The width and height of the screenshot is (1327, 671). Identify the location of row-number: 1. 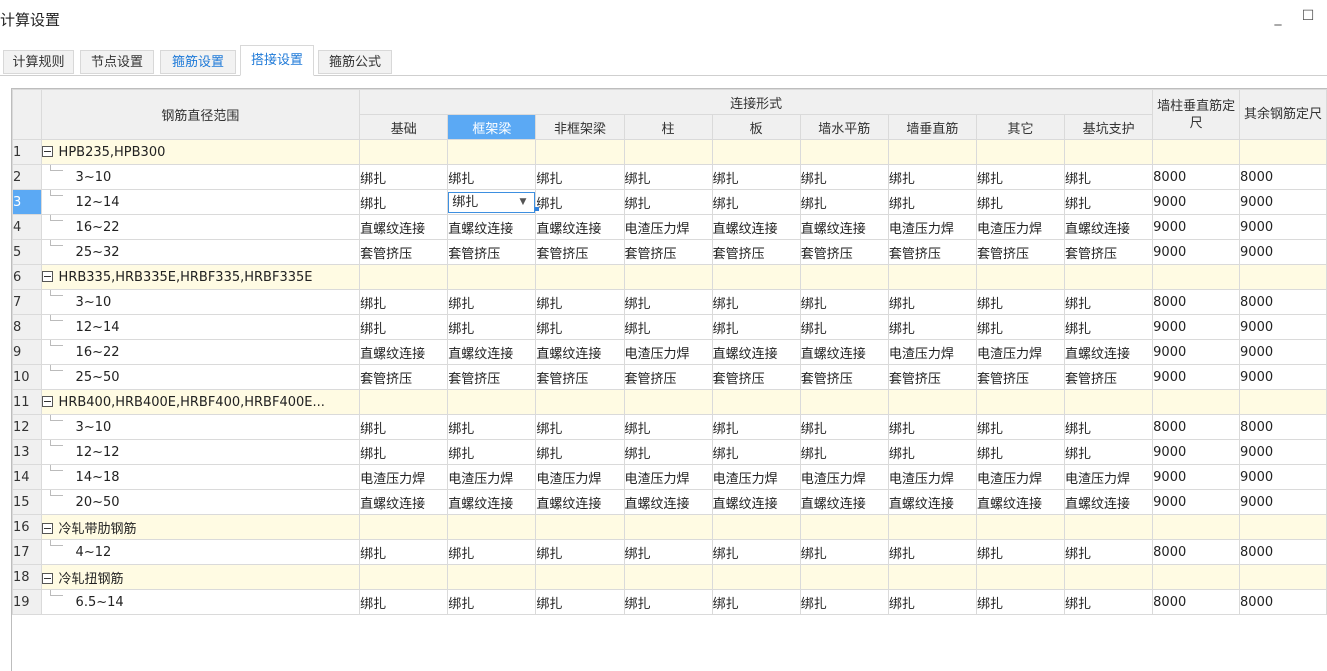
(27, 152).